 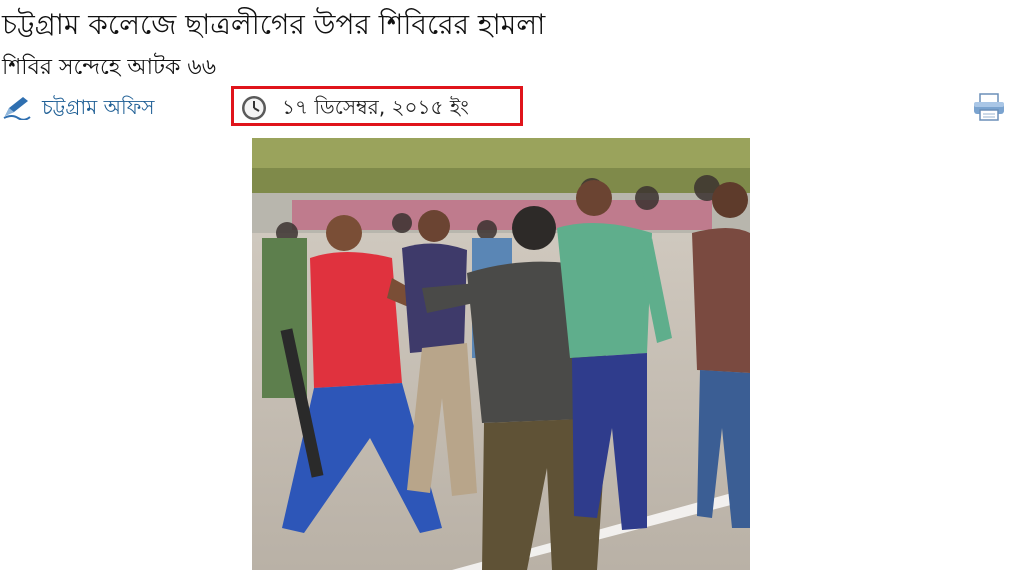 What do you see at coordinates (989, 107) in the screenshot?
I see `printer-icon` at bounding box center [989, 107].